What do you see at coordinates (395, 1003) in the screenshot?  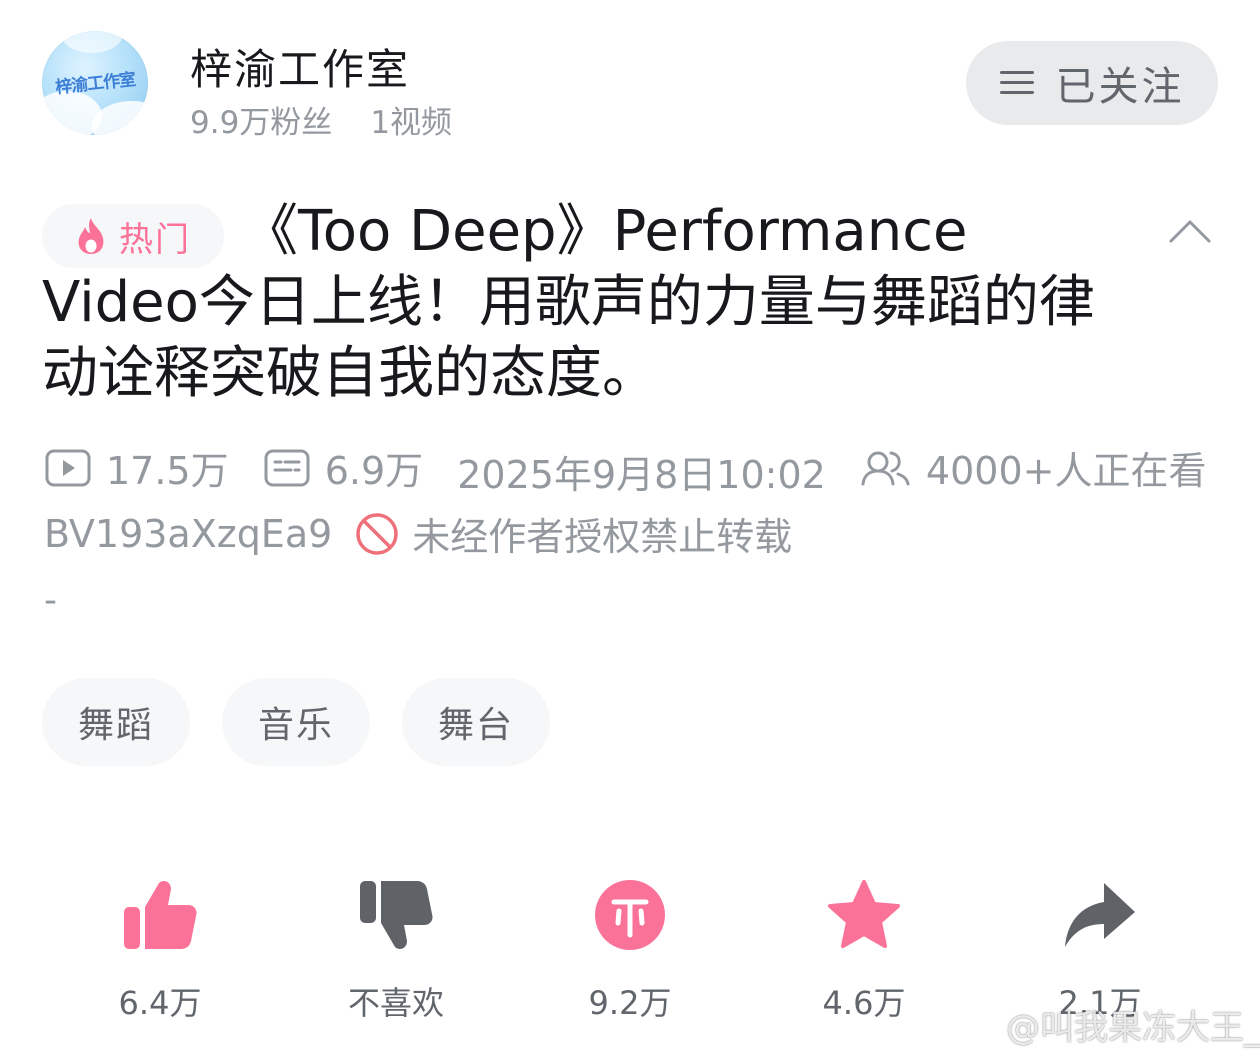 I see `dislike-label: 不喜欢` at bounding box center [395, 1003].